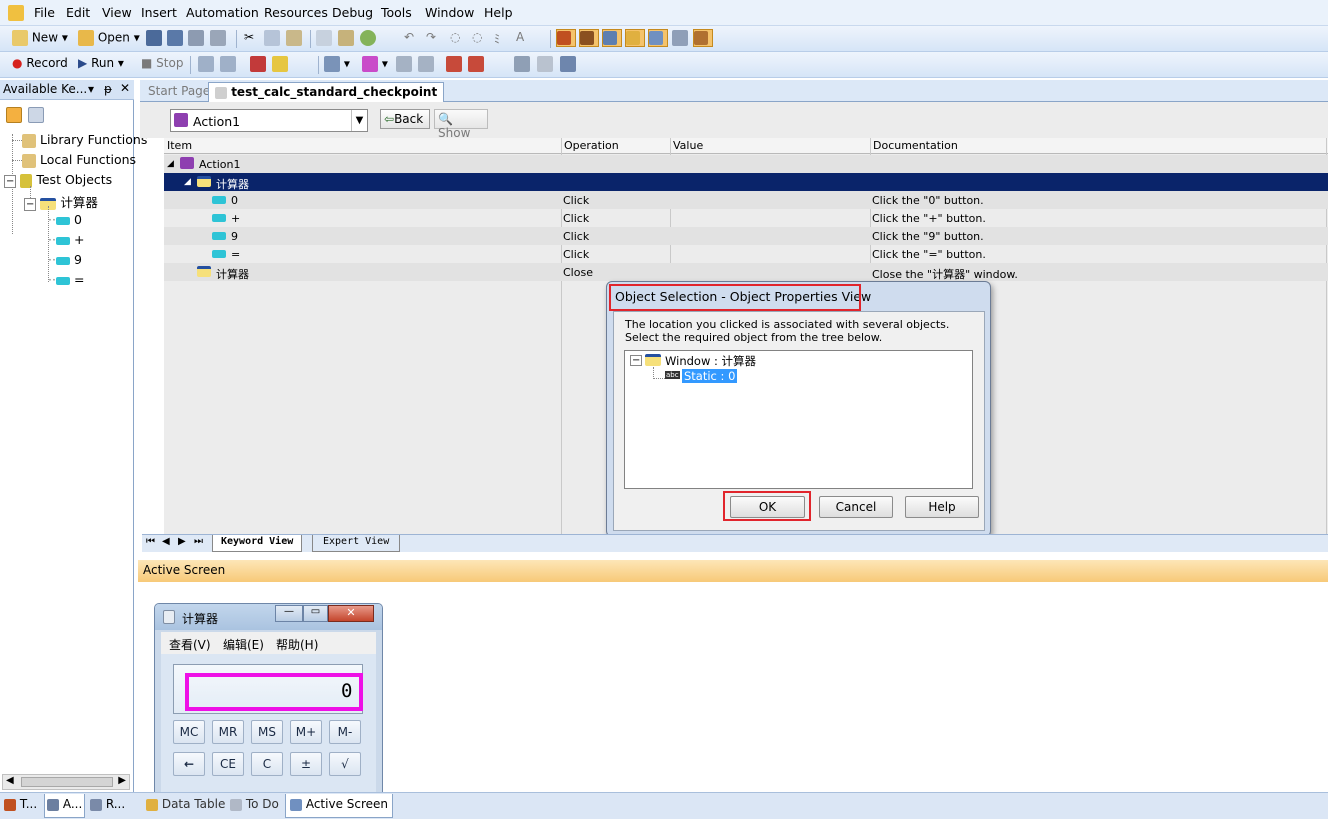  What do you see at coordinates (915, 145) in the screenshot?
I see `col-documentation: Documentation` at bounding box center [915, 145].